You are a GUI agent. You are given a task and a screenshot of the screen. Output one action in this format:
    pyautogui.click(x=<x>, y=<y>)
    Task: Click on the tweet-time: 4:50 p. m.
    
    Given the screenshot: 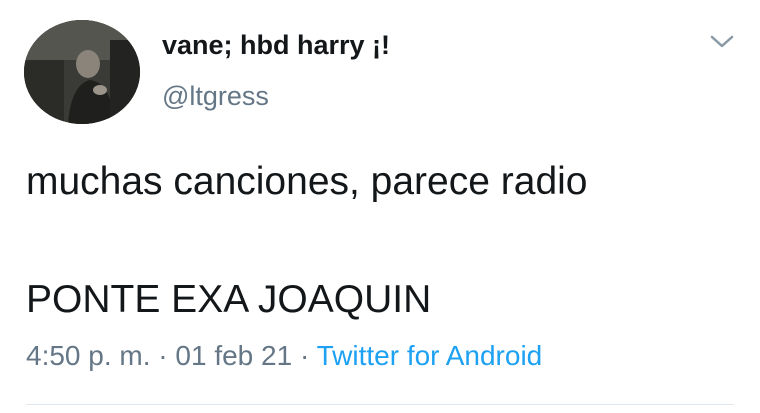 What is the action you would take?
    pyautogui.click(x=88, y=355)
    